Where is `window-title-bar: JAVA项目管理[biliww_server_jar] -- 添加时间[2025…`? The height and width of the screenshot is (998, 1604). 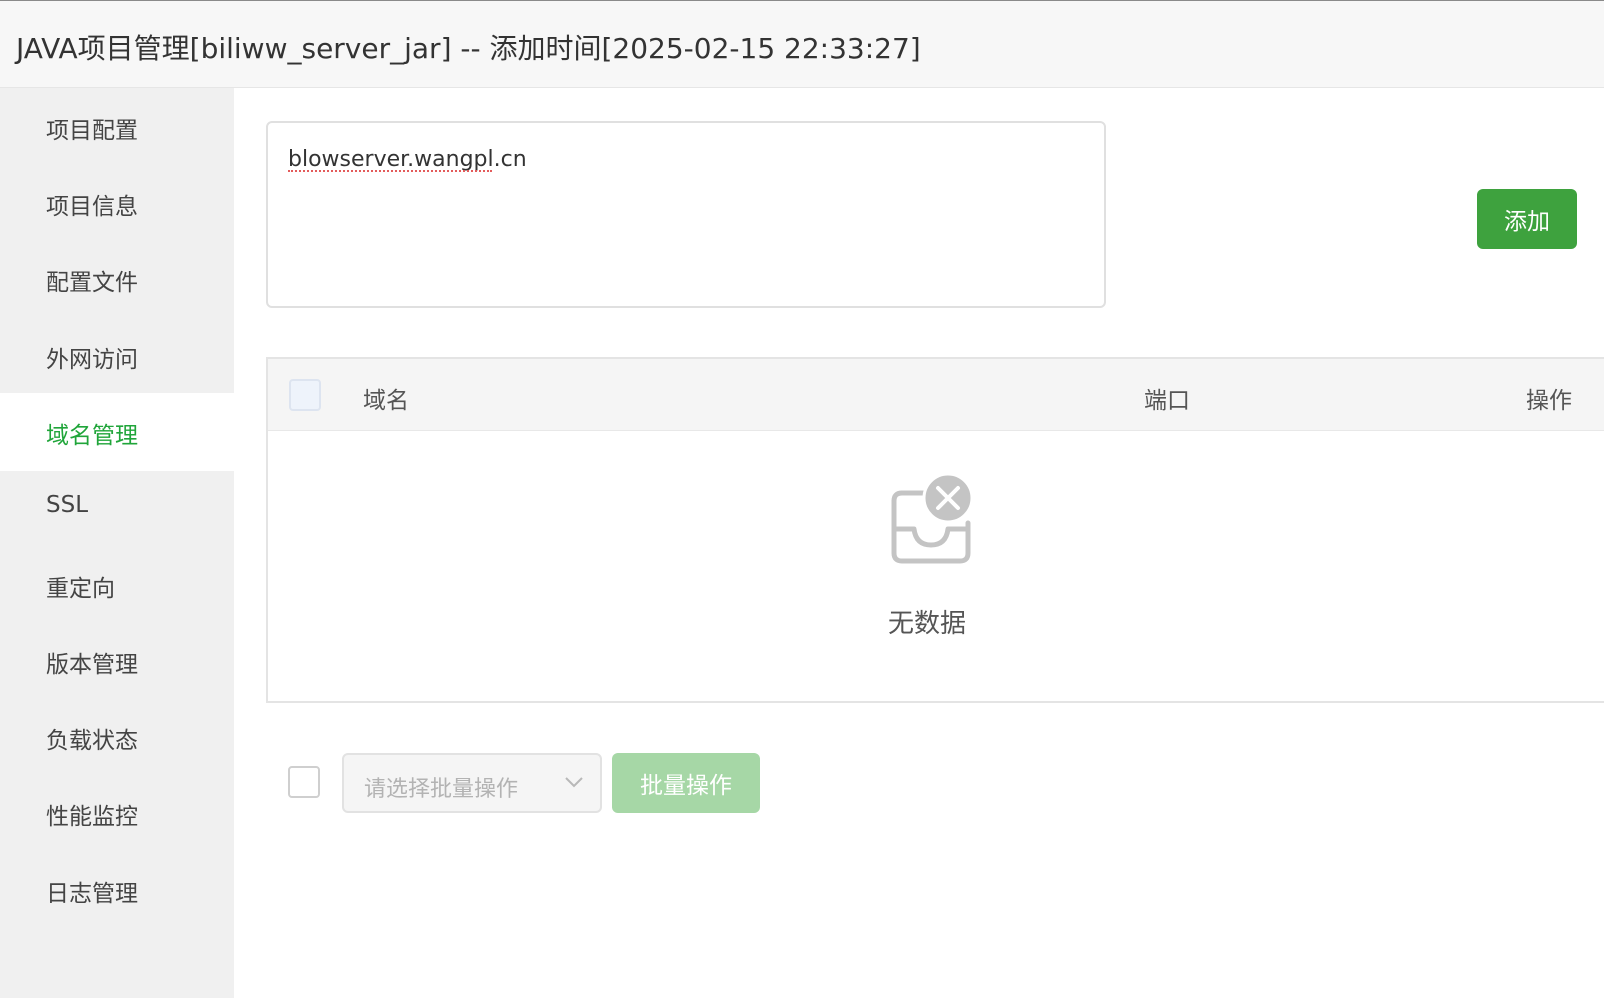
window-title-bar: JAVA项目管理[biliww_server_jar] -- 添加时间[2025… is located at coordinates (802, 44).